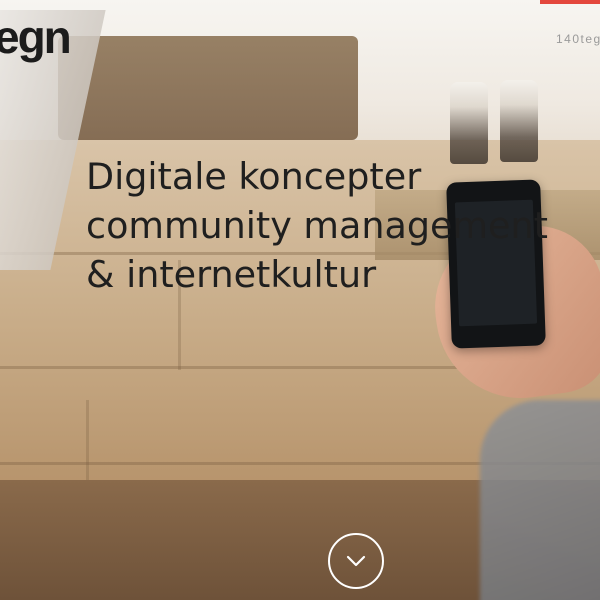  Describe the element at coordinates (570, 2) in the screenshot. I see `menu-accent-bar` at that location.